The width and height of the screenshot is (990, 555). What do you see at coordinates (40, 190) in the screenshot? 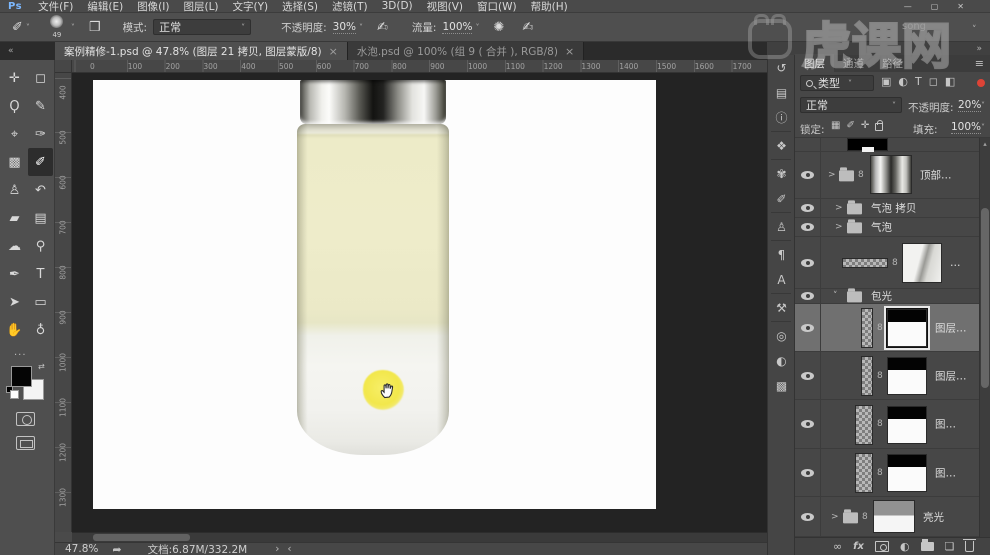
I see `history-brush-tool: ↶` at bounding box center [40, 190].